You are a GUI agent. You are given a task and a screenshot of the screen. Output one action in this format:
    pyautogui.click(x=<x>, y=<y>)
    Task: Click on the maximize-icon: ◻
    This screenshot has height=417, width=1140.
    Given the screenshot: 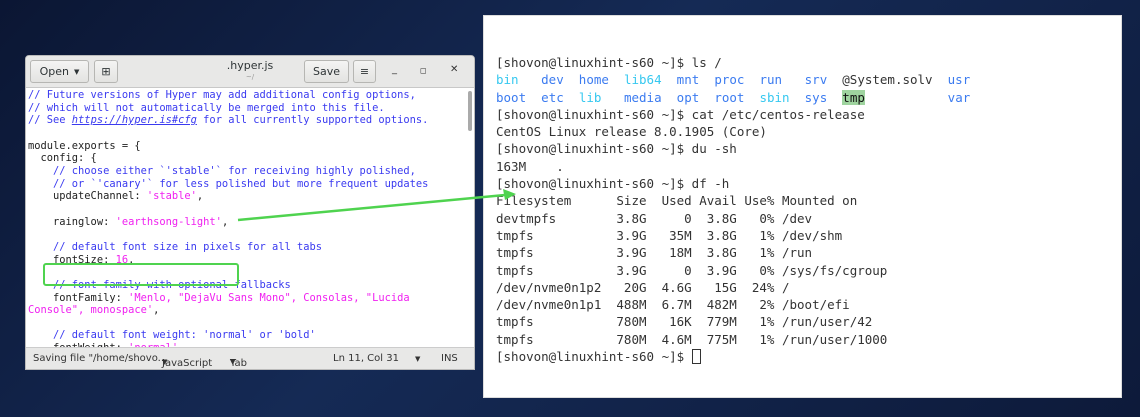 What is the action you would take?
    pyautogui.click(x=423, y=70)
    